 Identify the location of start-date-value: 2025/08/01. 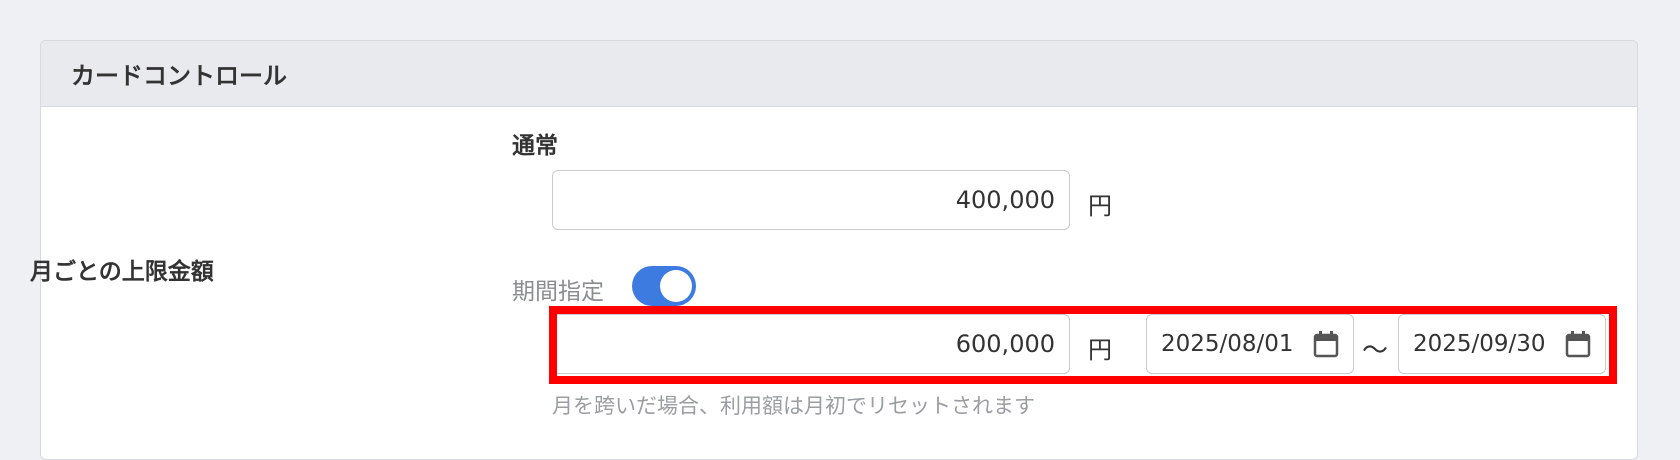
(1227, 344).